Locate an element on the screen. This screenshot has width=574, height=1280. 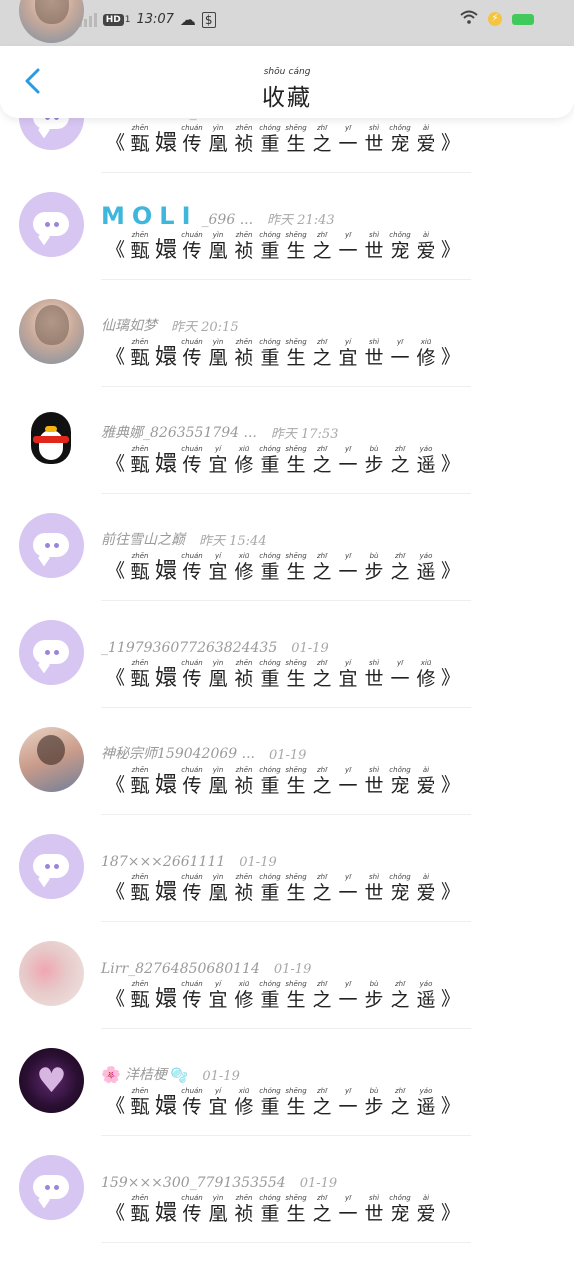
title-char: shì 世 is located at coordinates (374, 353).